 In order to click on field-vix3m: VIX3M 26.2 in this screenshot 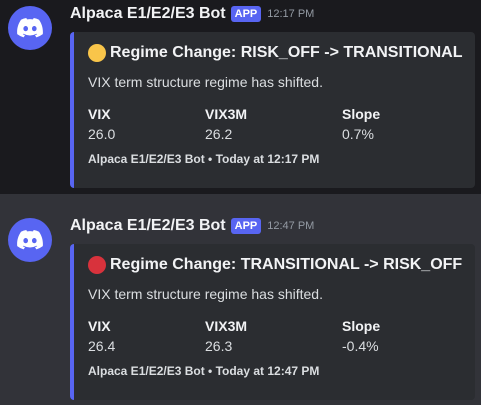, I will do `click(265, 124)`.